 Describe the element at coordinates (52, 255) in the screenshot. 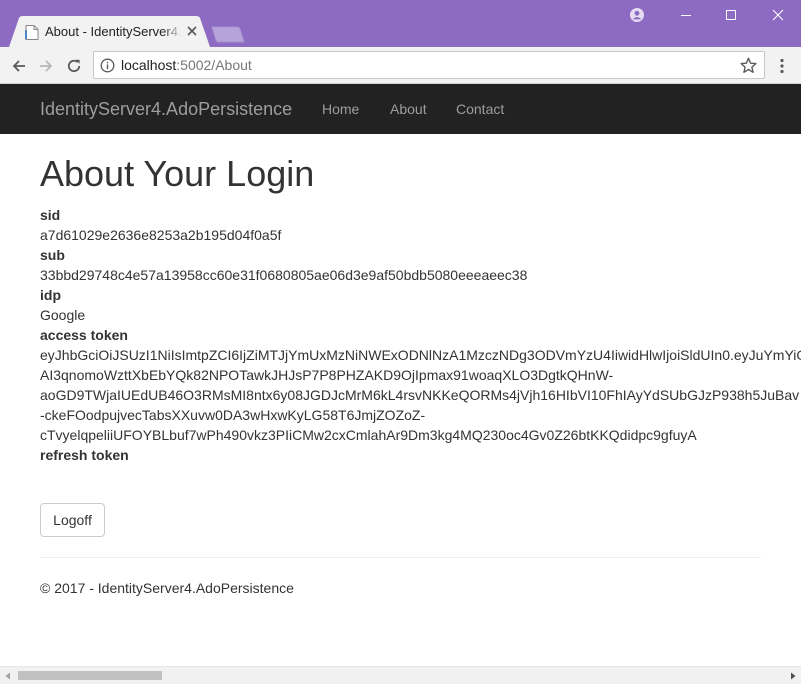

I see `claim-name-sub: sub` at that location.